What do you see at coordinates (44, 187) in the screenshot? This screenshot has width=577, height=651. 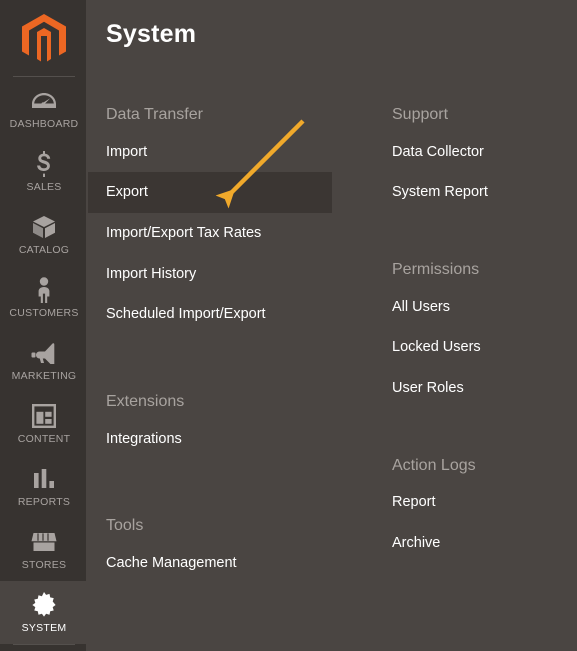 I see `sidebar-item-label: SALES` at bounding box center [44, 187].